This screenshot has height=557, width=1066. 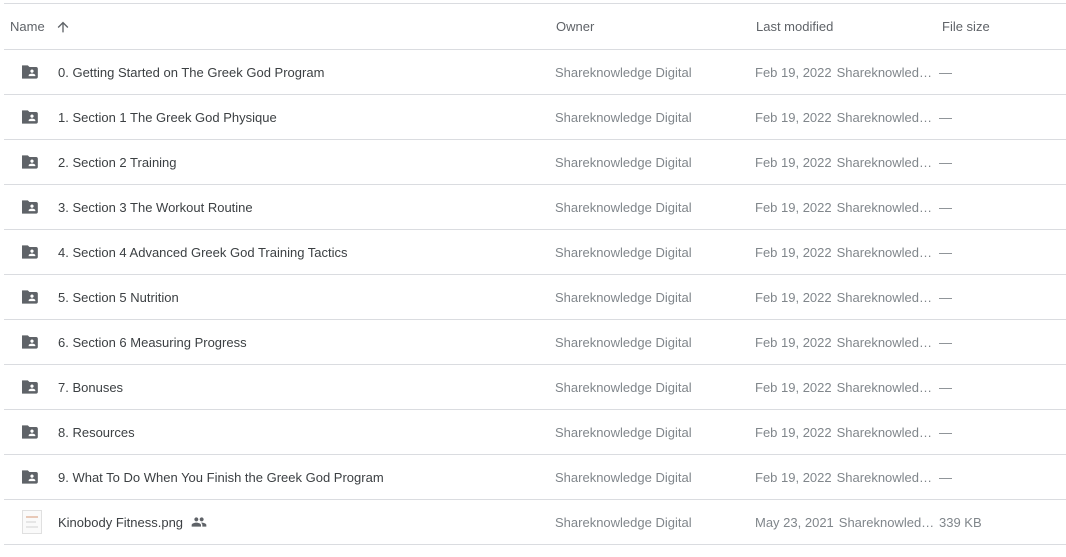 I want to click on row-name-cell: 5. Section 5 Nutrition, so click(x=278, y=297).